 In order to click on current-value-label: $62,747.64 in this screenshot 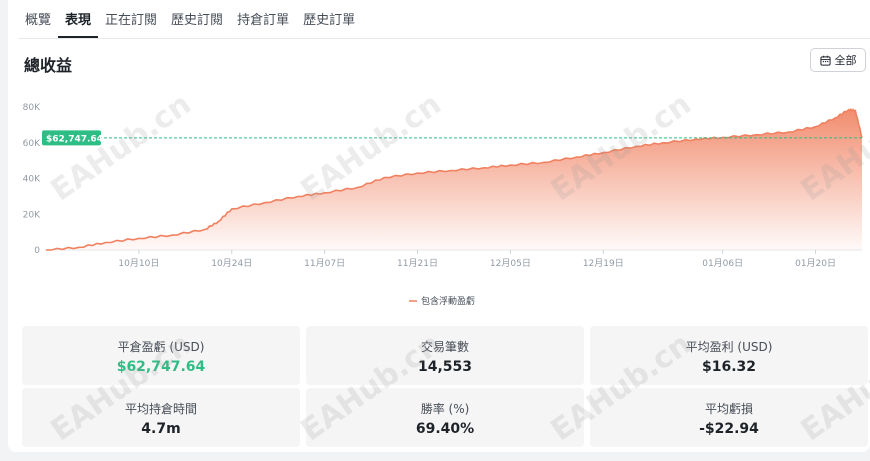, I will do `click(74, 139)`.